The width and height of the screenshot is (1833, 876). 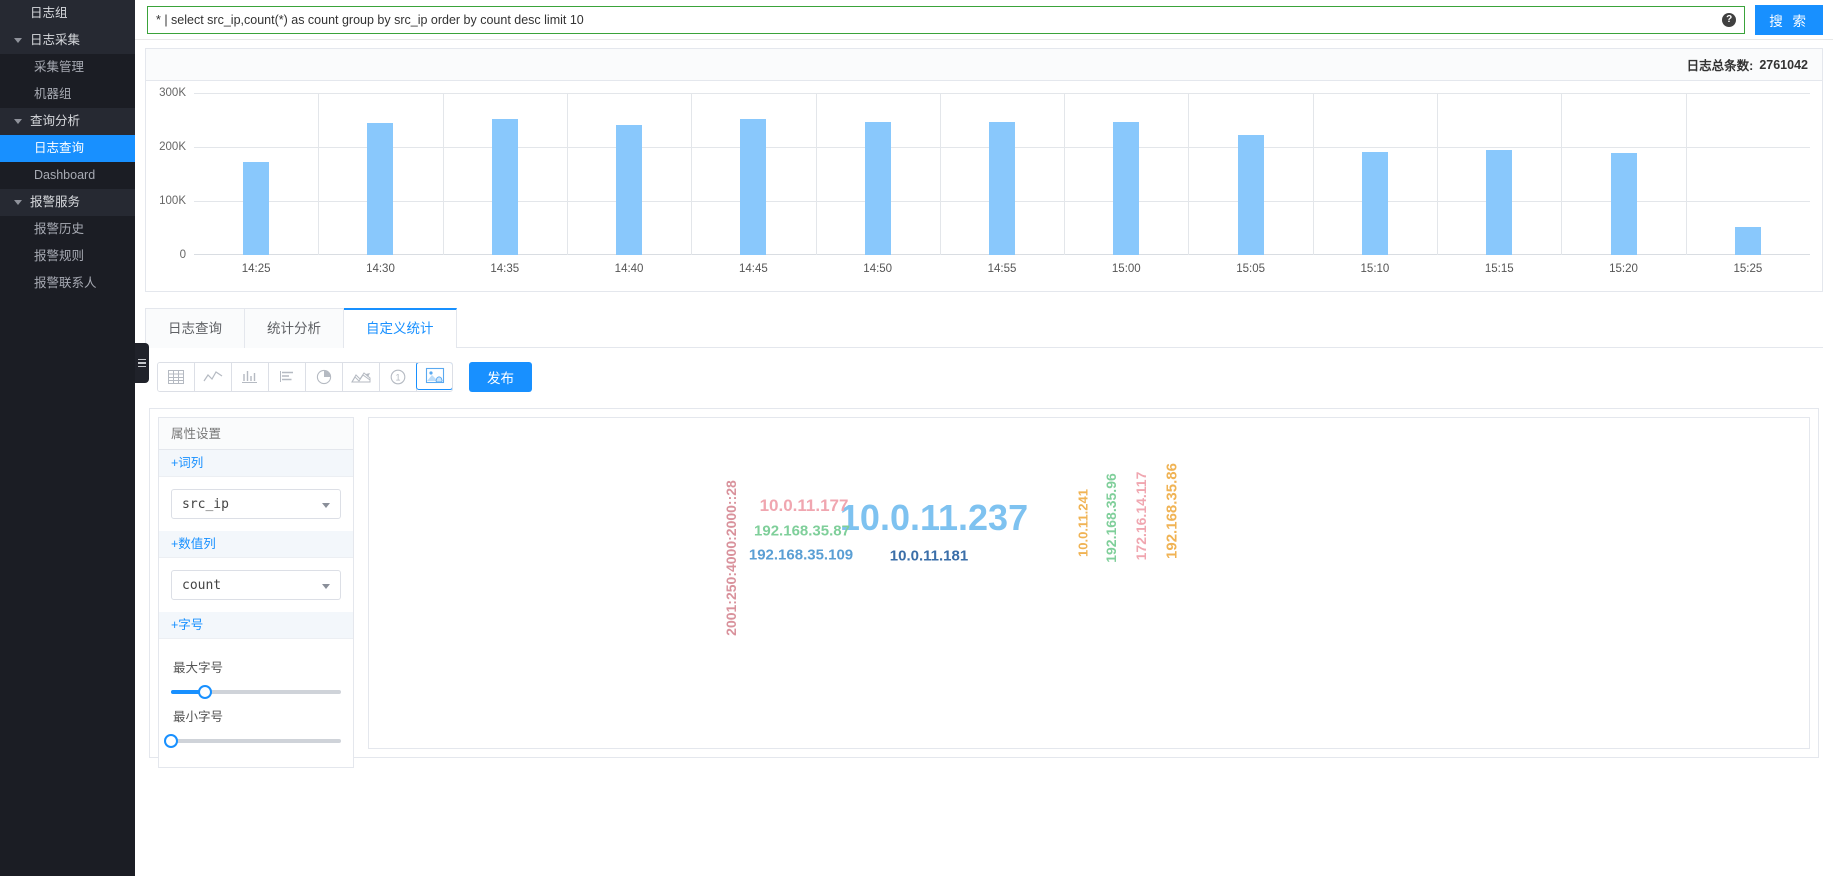 I want to click on sidebar-item-1: 日志采集, so click(x=67, y=40).